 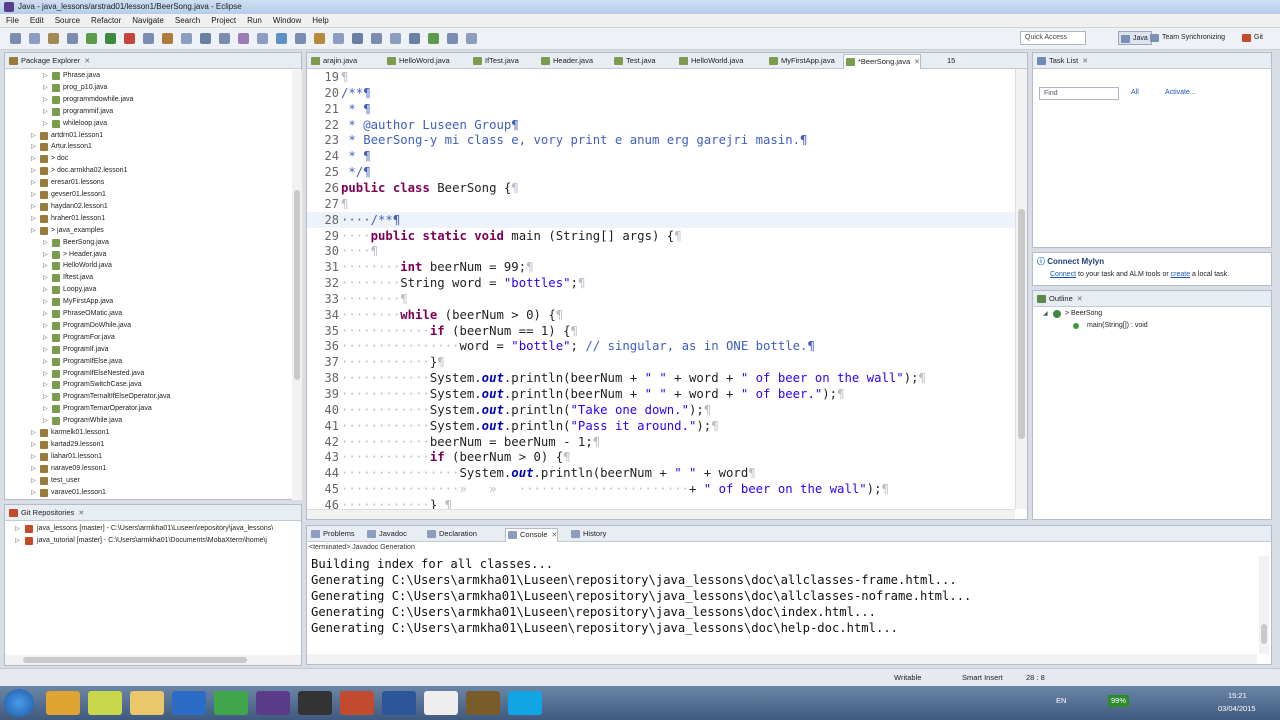 I want to click on editor-tab: IfTest.java, so click(x=495, y=61).